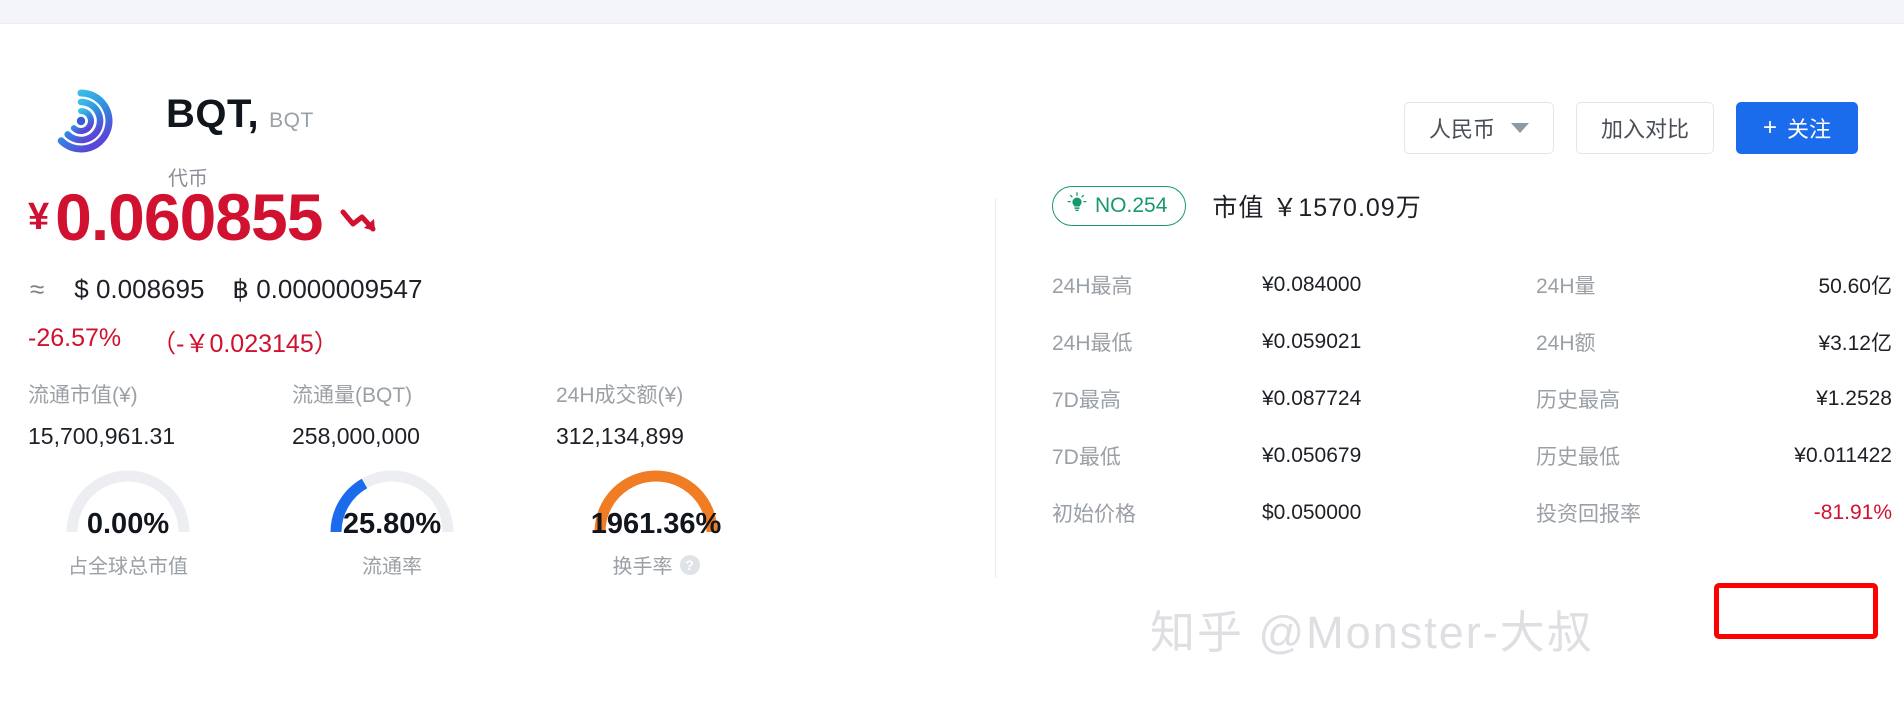 This screenshot has height=704, width=1904. What do you see at coordinates (1086, 457) in the screenshot?
I see `info-label-7d-low: 7D最低` at bounding box center [1086, 457].